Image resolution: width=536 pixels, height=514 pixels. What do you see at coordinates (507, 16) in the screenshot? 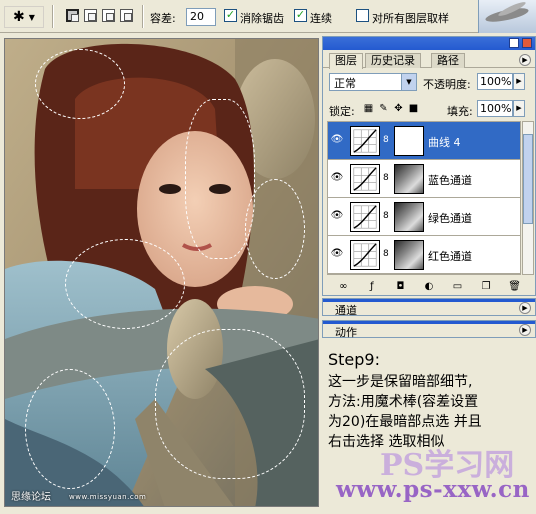
I see `brush-preset-box` at bounding box center [507, 16].